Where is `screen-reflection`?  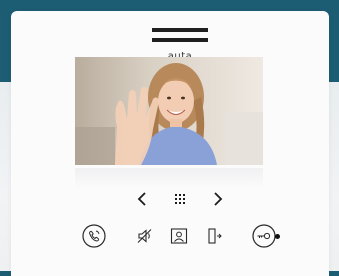
screen-reflection is located at coordinates (169, 178).